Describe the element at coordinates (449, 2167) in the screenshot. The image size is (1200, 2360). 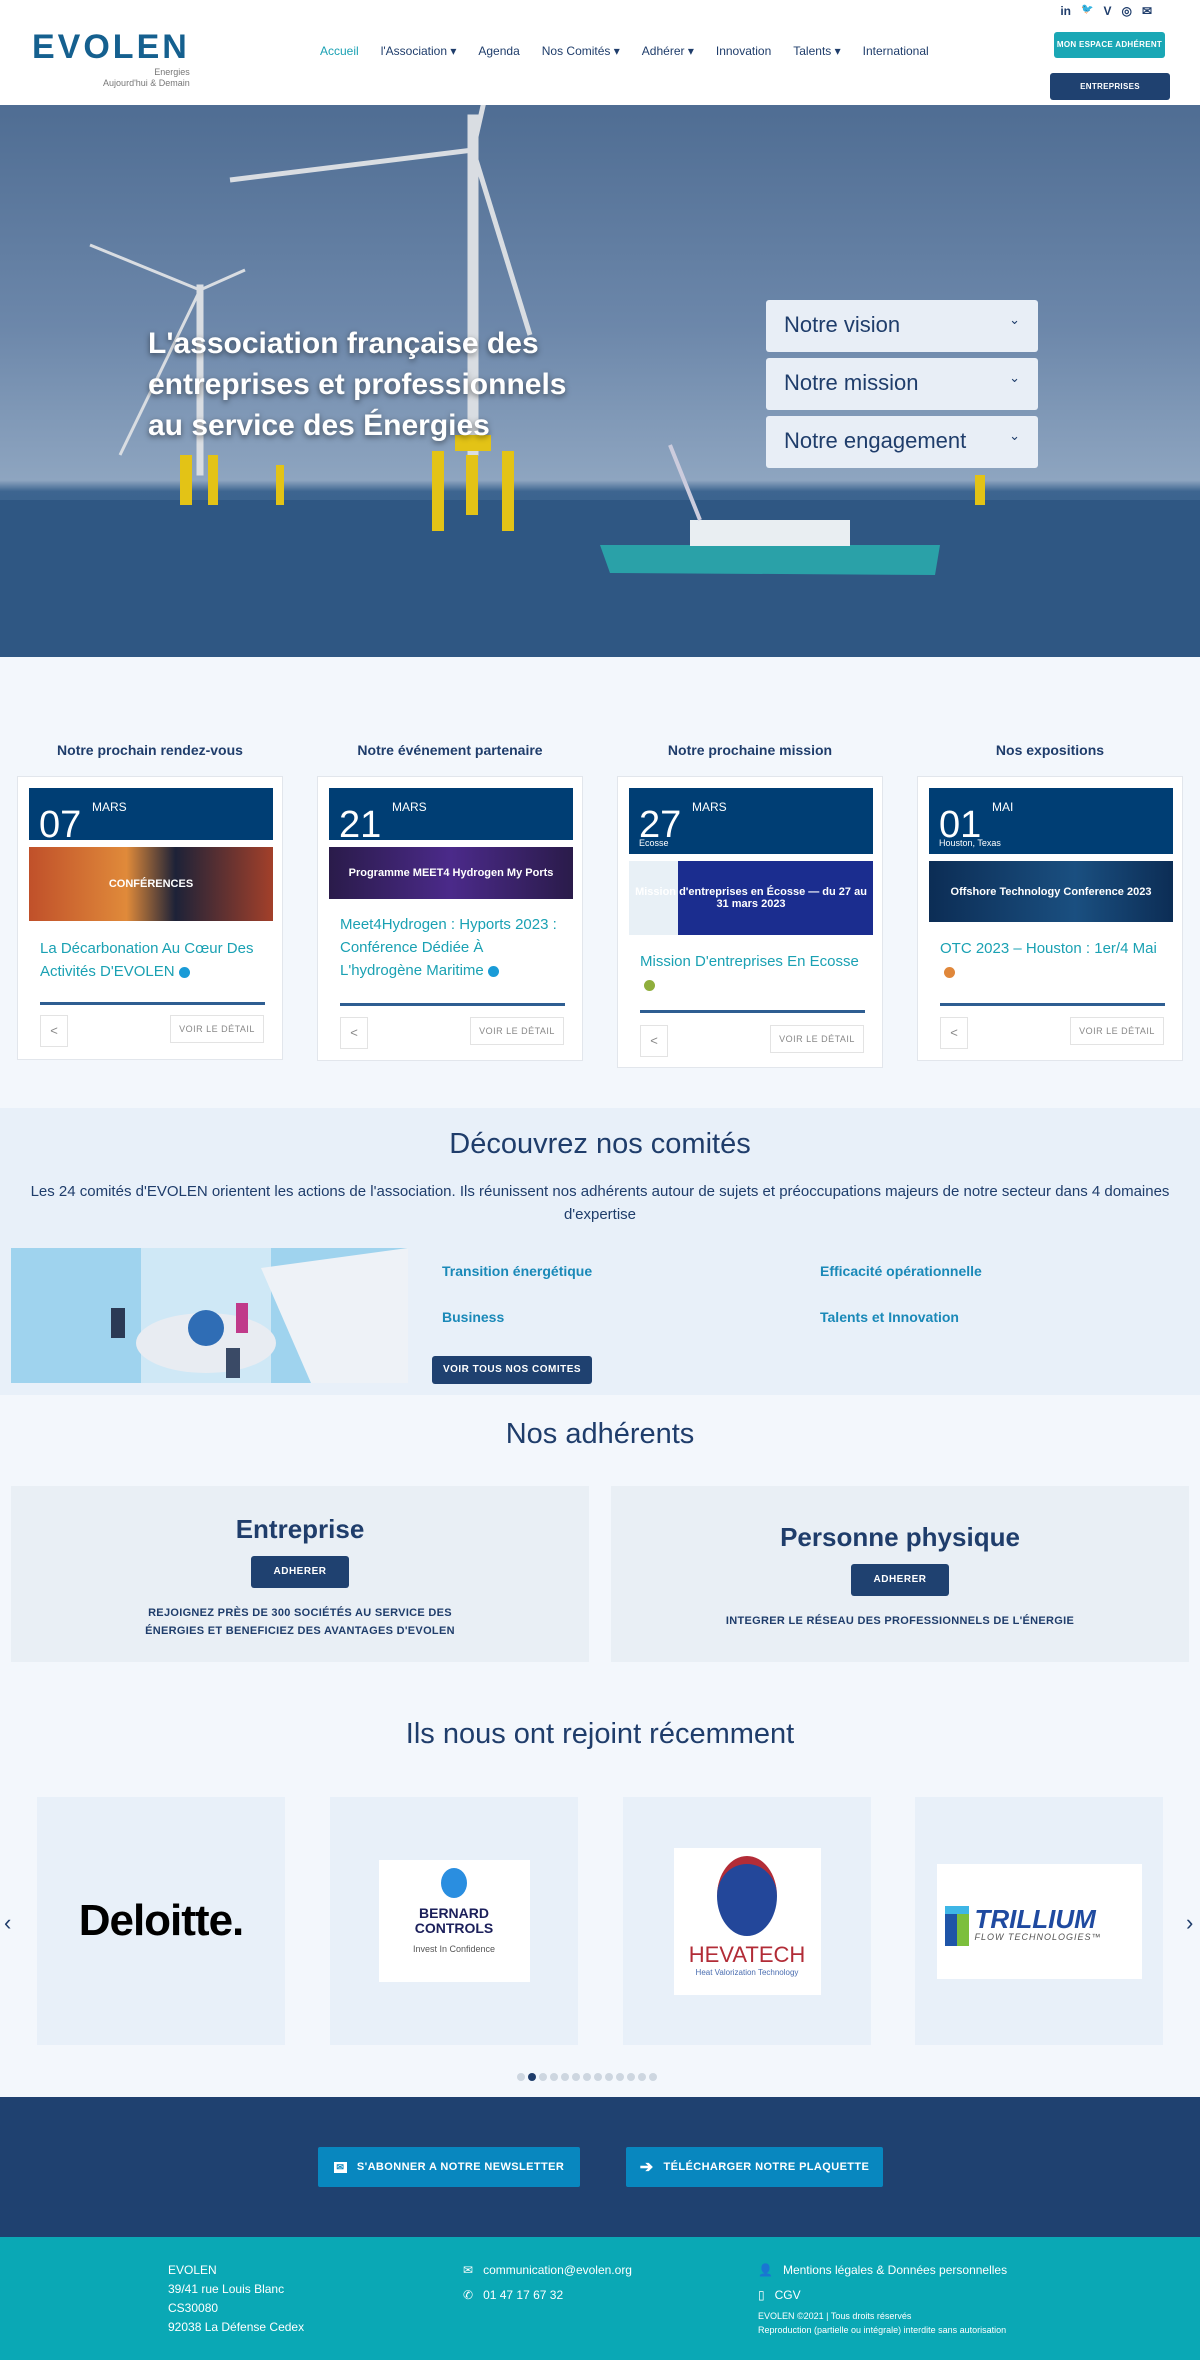
I see `newsletter-button: ✉ S'ABONNER A NOTRE NEWSLETTER` at that location.